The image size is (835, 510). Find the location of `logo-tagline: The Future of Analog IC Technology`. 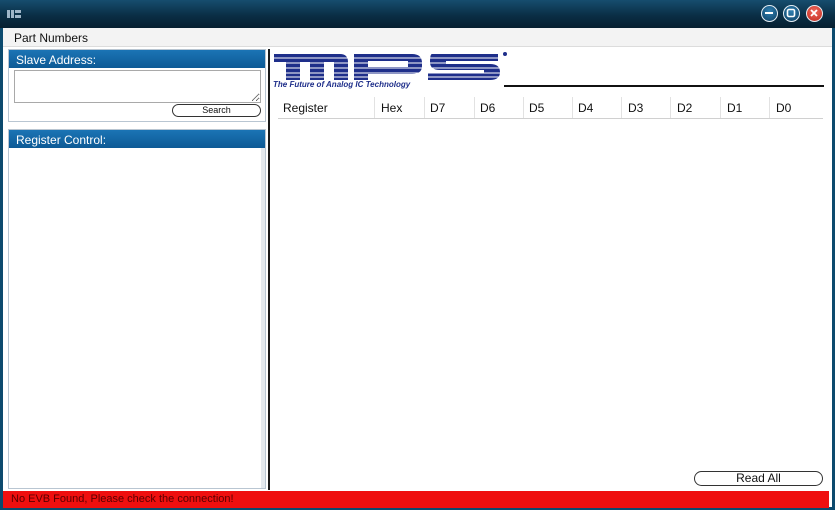

logo-tagline: The Future of Analog IC Technology is located at coordinates (342, 84).